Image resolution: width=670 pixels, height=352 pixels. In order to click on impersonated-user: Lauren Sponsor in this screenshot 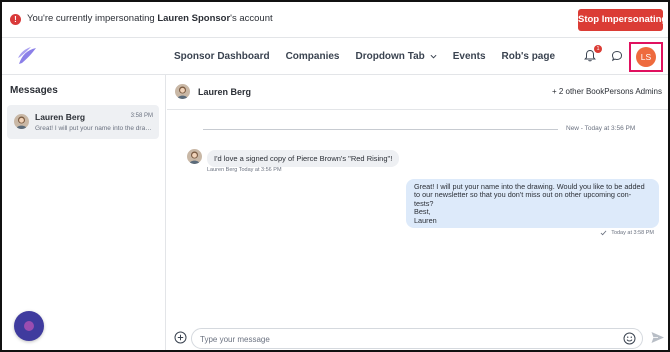, I will do `click(194, 18)`.